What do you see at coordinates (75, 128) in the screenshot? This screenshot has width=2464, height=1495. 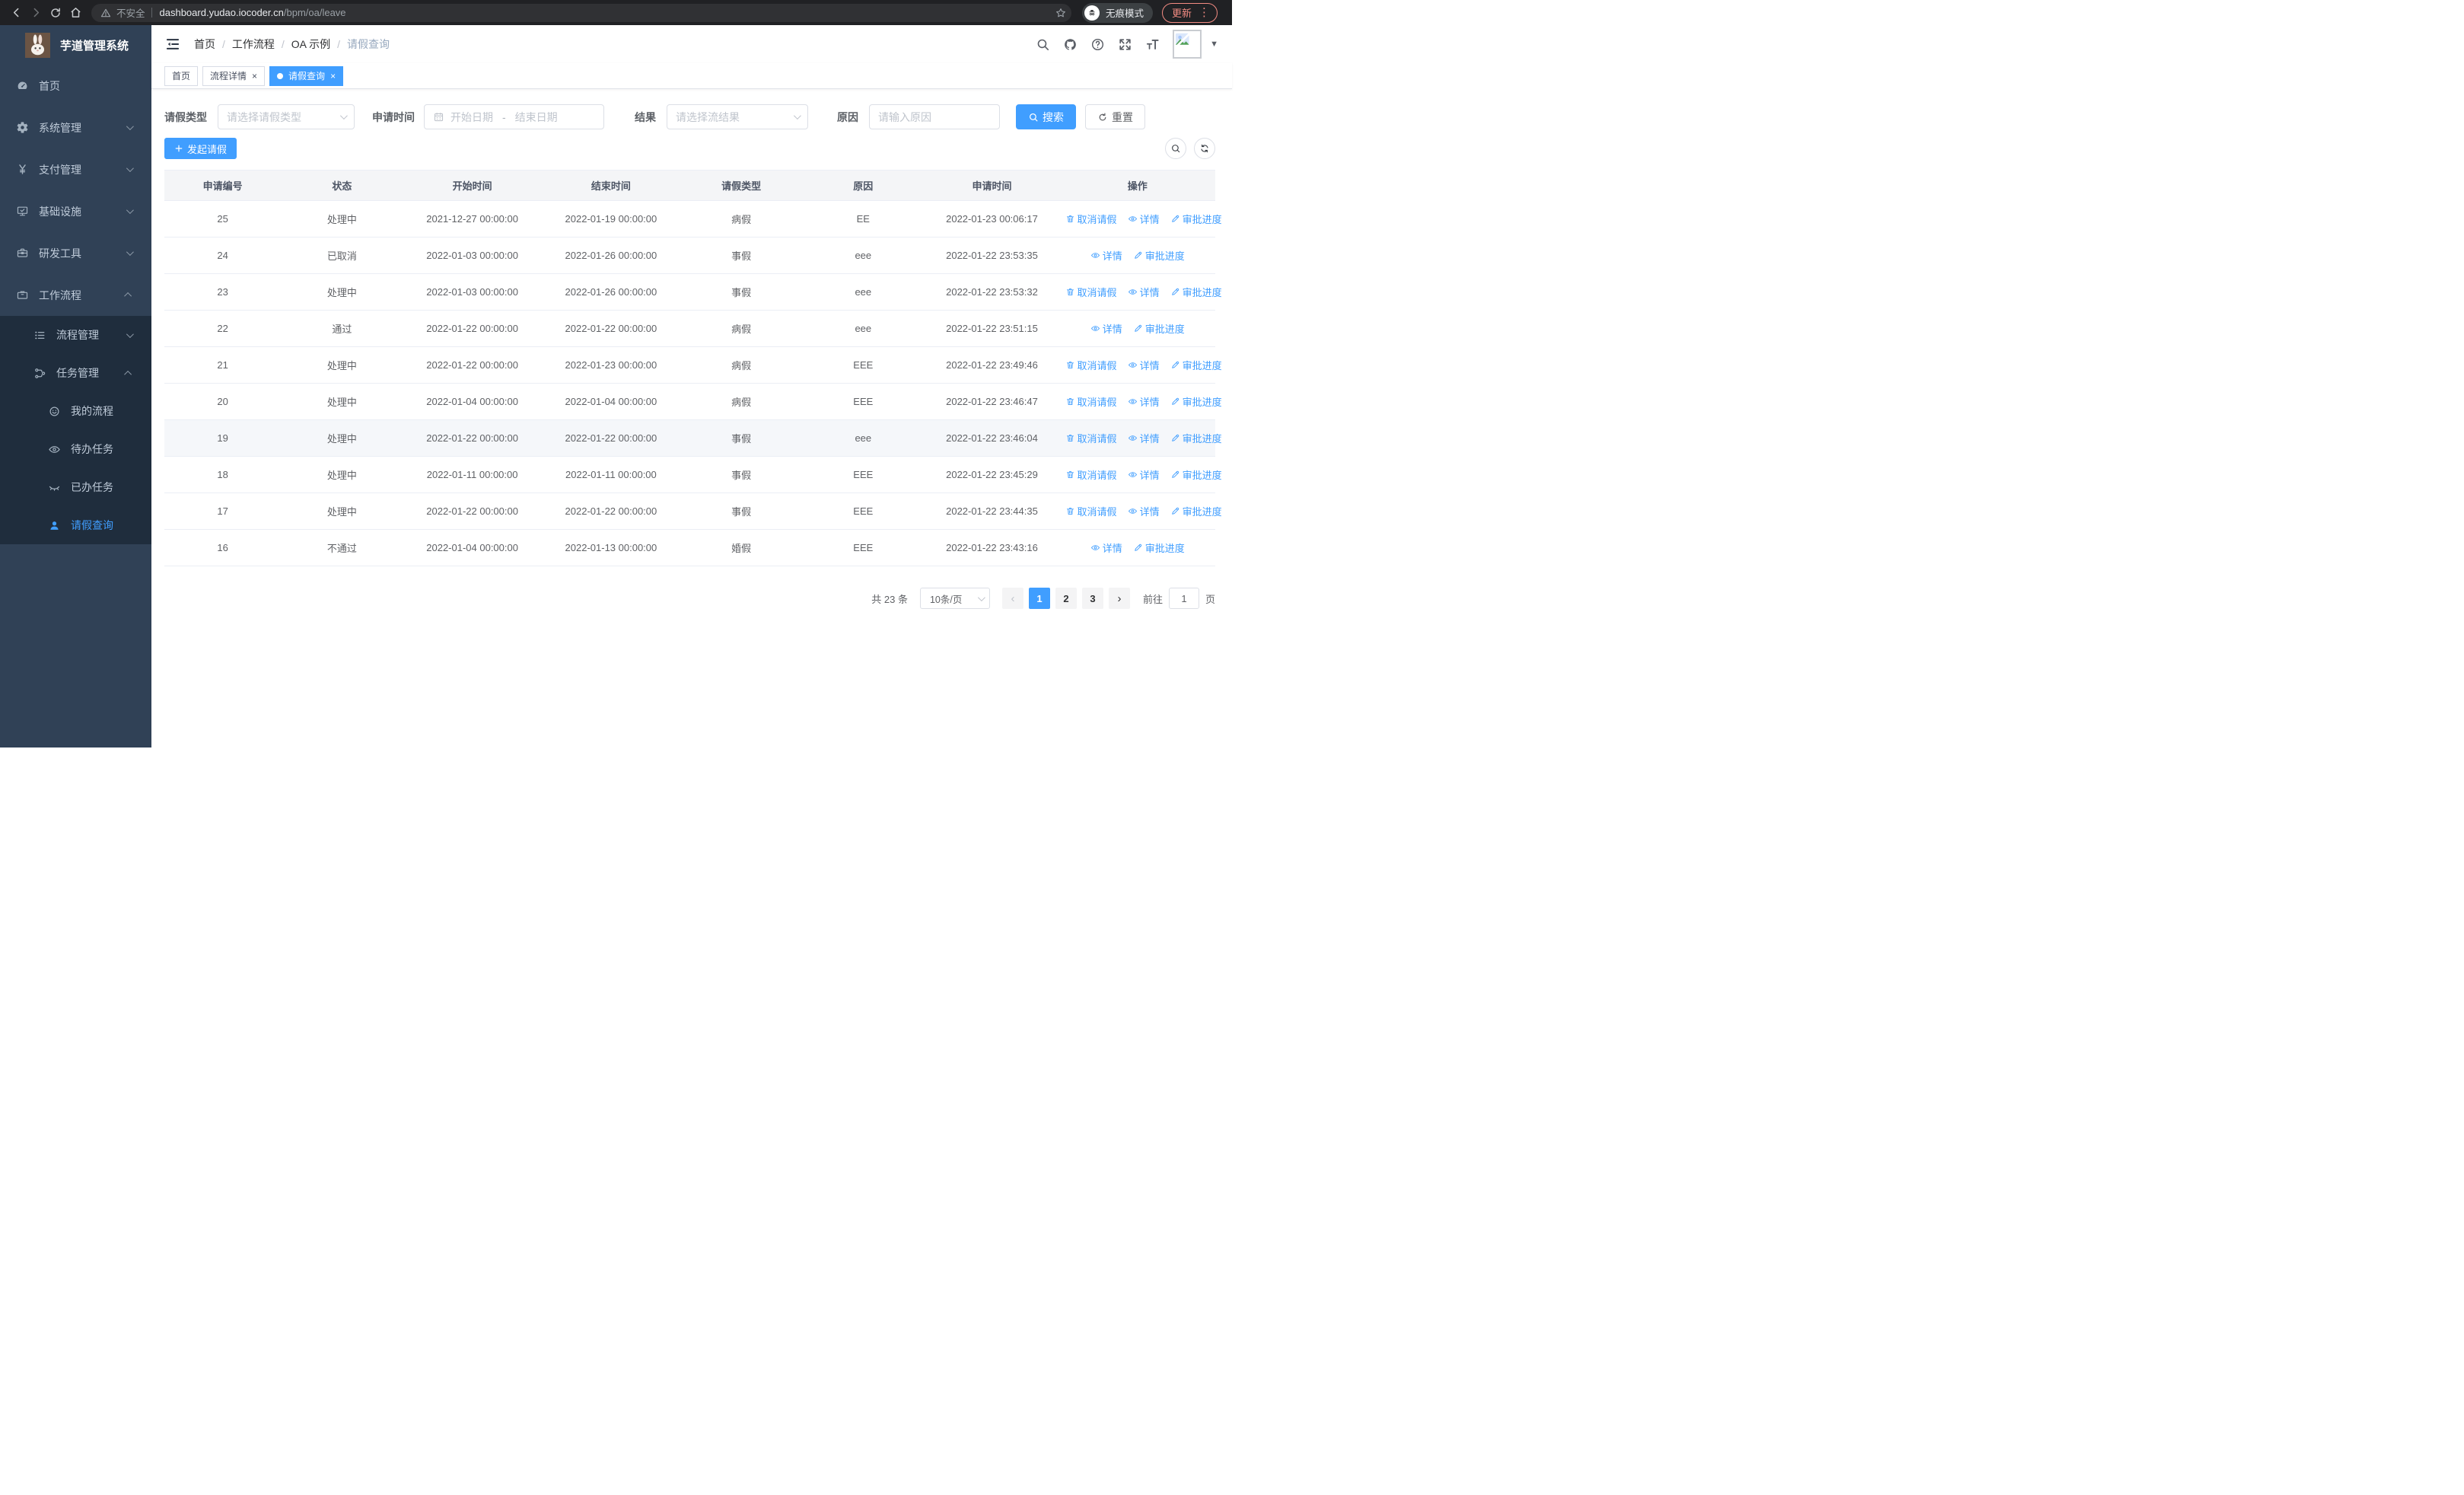 I see `sidebar-item-system: 系统管理` at bounding box center [75, 128].